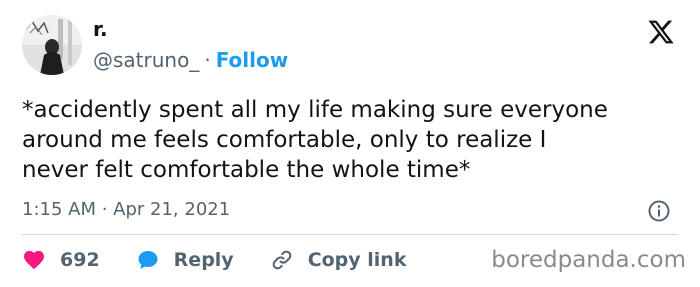 This screenshot has height=287, width=700. I want to click on copy-link-label: Copy link, so click(357, 260).